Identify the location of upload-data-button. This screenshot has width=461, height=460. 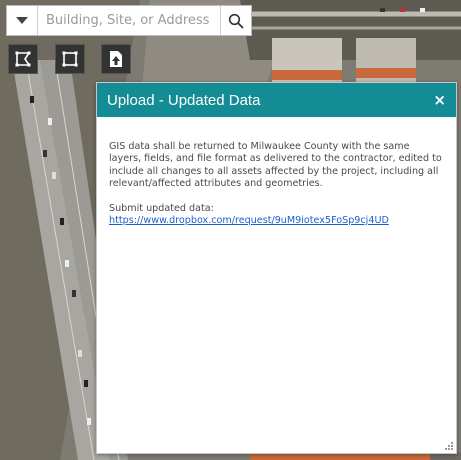
(116, 59).